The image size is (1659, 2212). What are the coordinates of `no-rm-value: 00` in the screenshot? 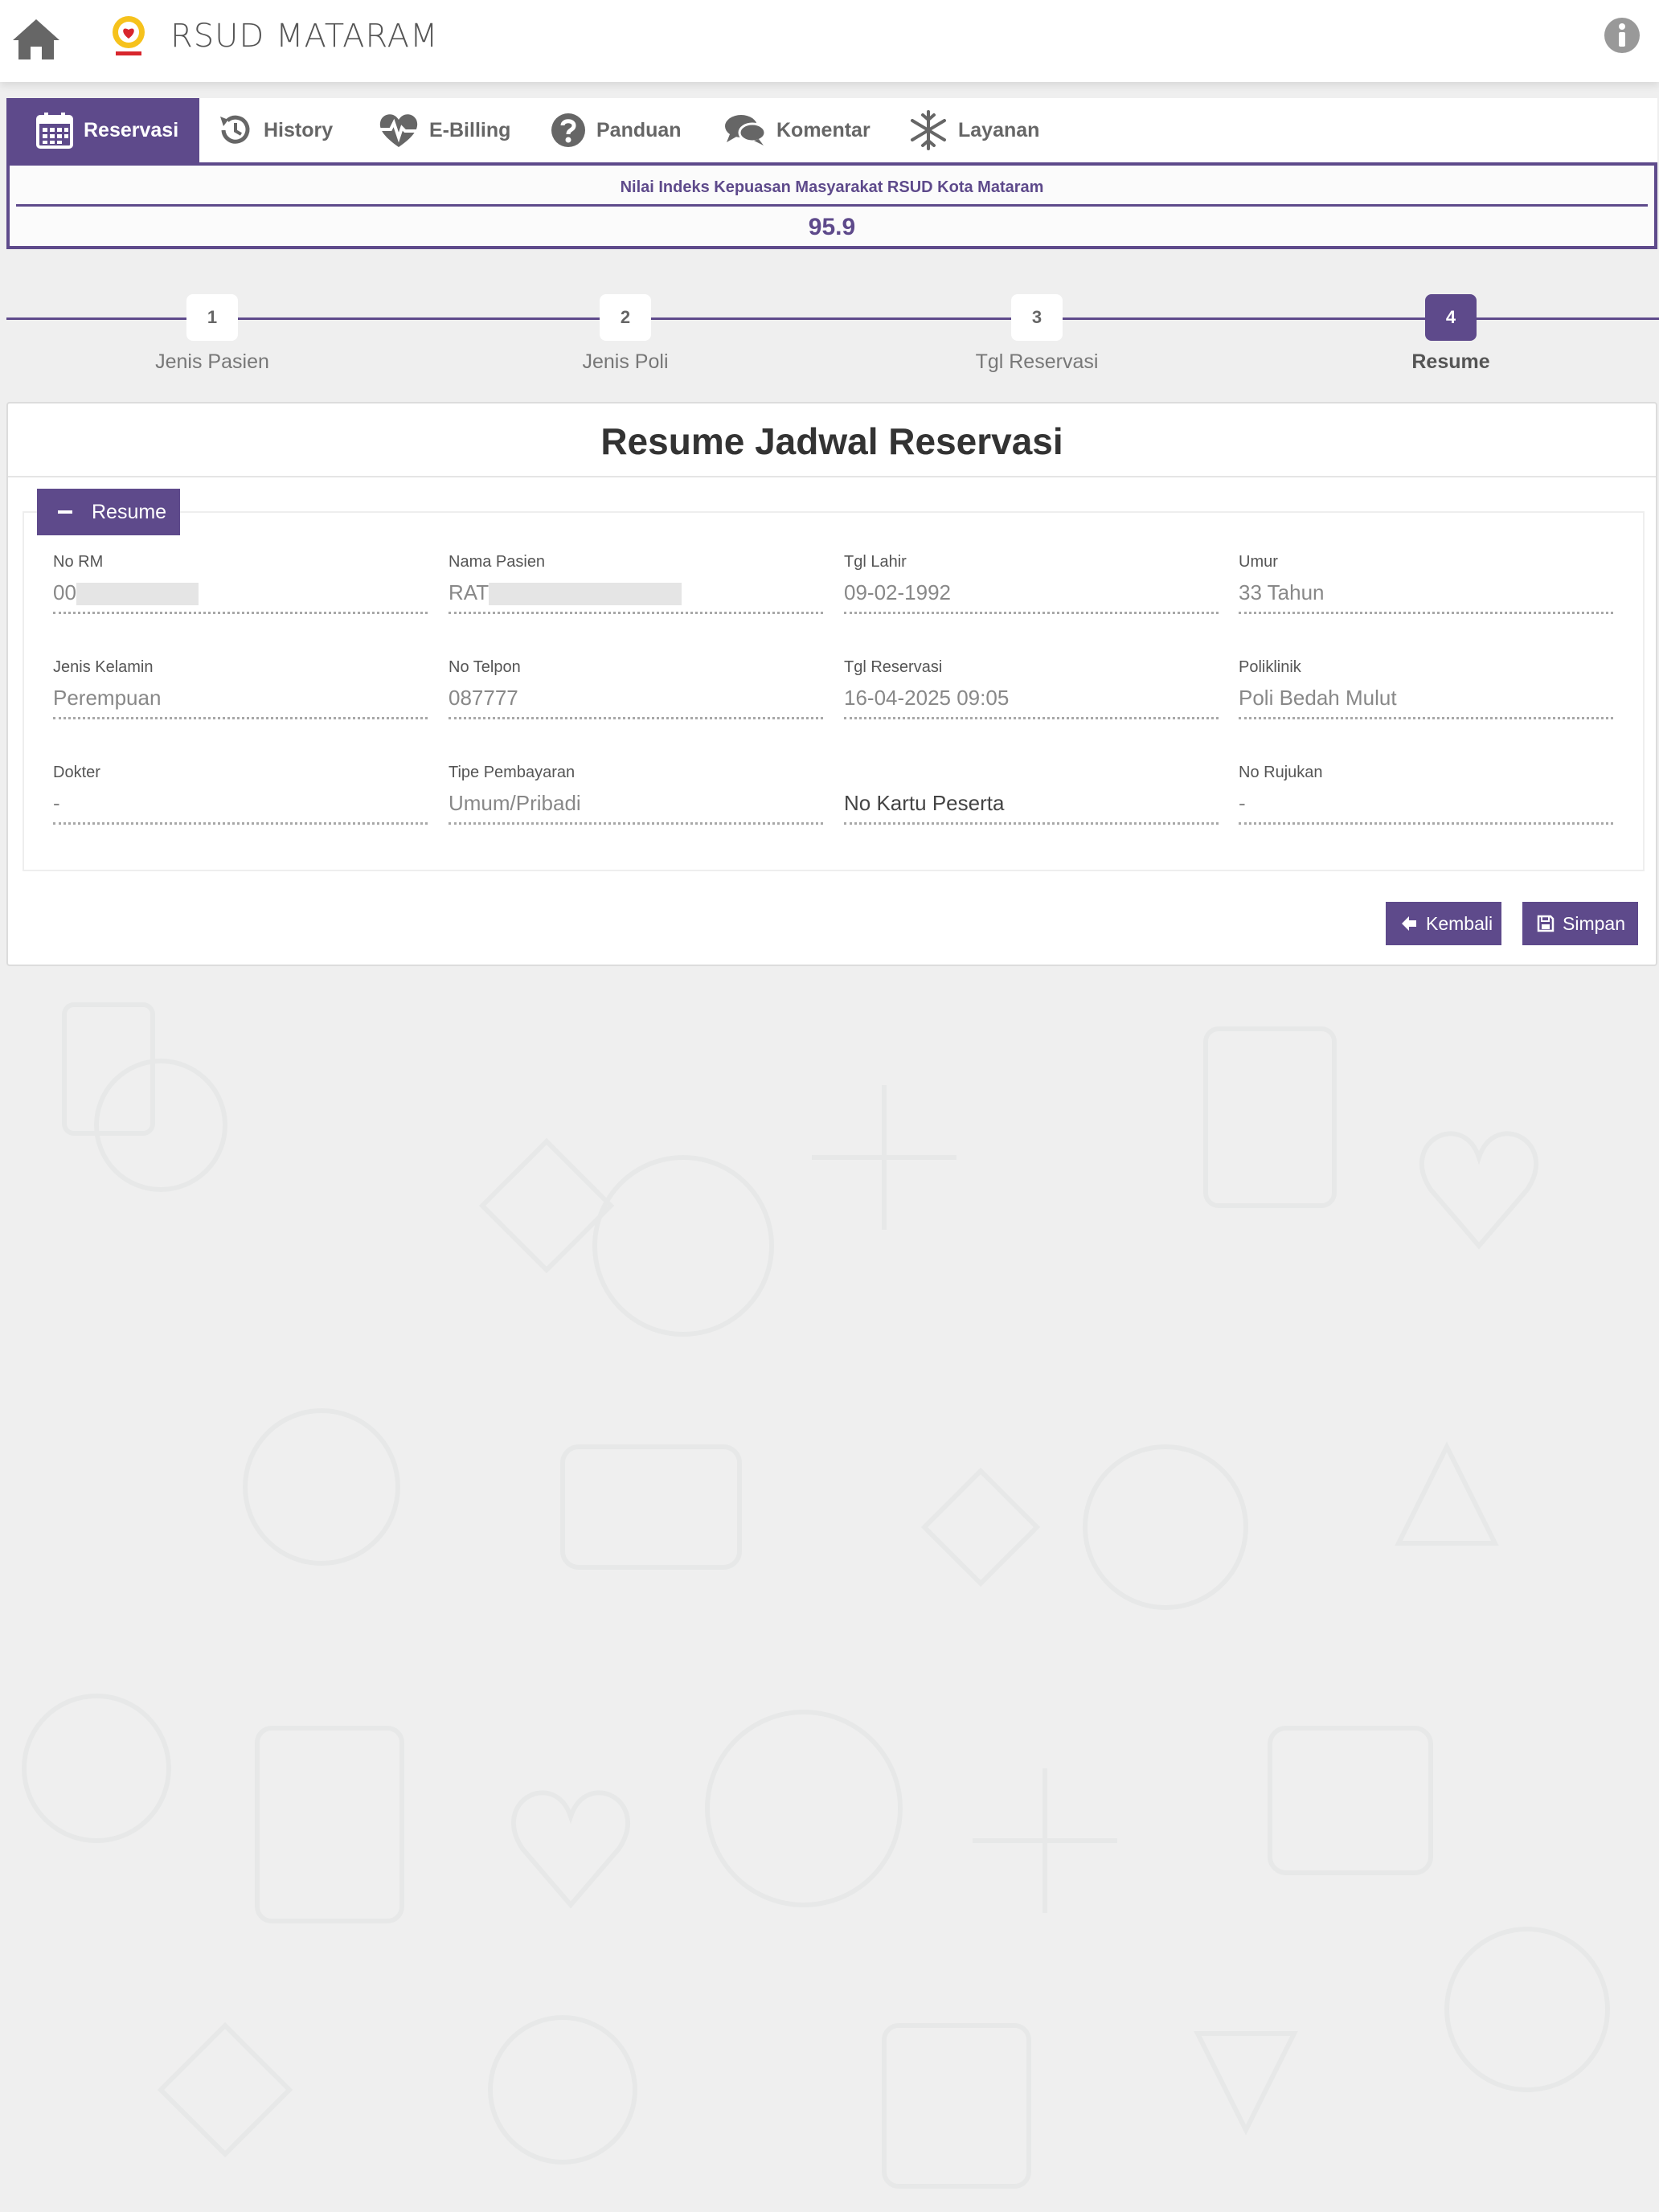 It's located at (240, 594).